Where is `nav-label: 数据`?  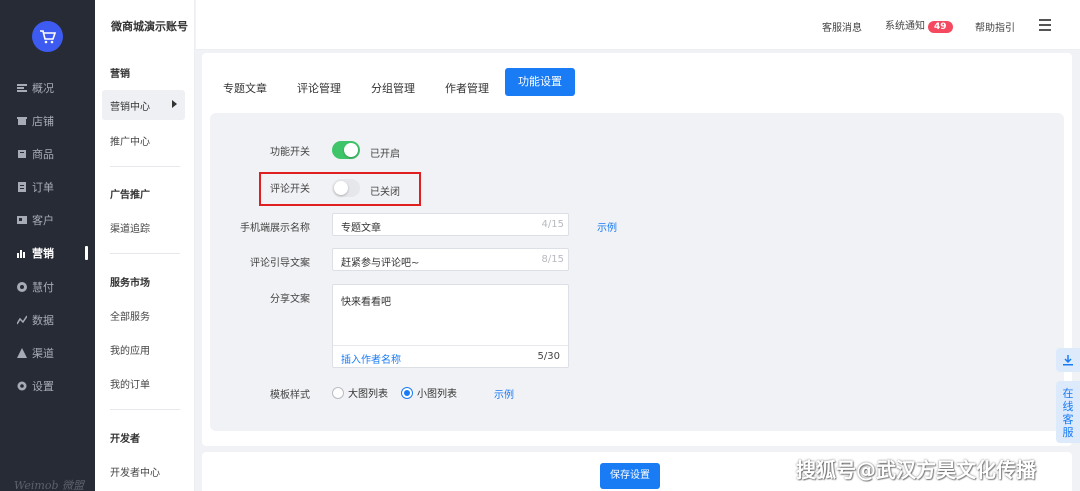 nav-label: 数据 is located at coordinates (43, 320).